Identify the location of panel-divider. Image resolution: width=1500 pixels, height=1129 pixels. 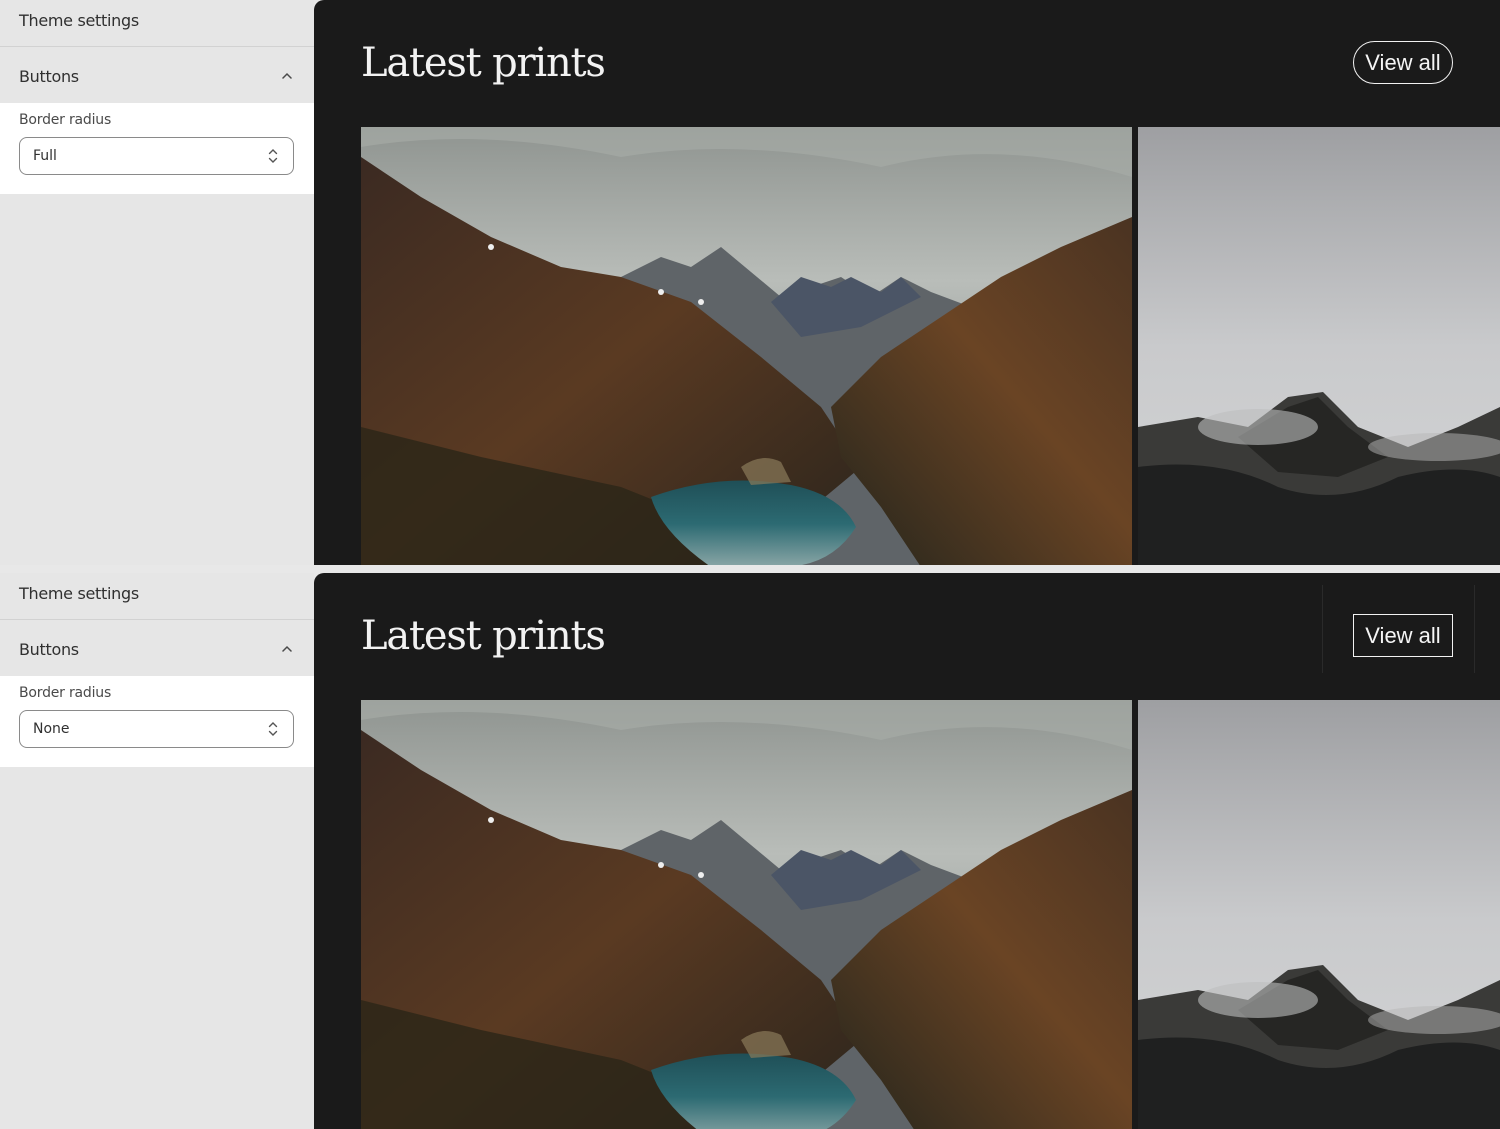
(750, 569).